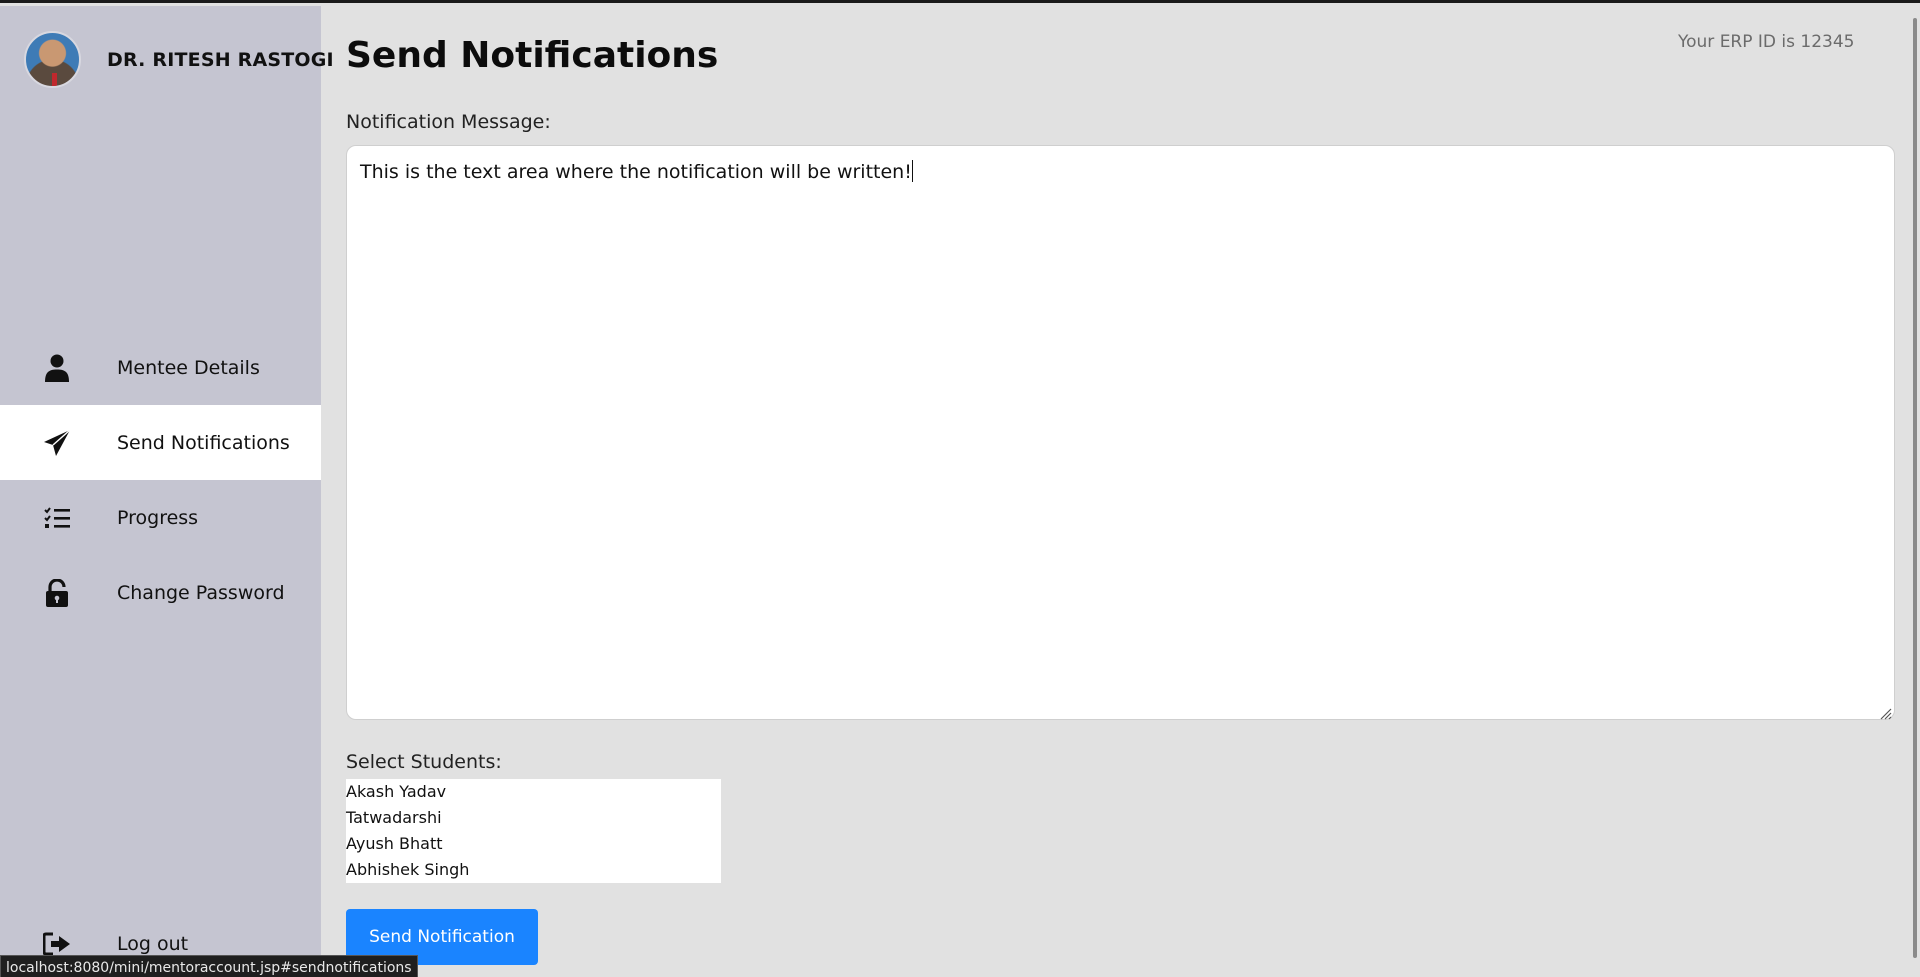 This screenshot has width=1920, height=977. Describe the element at coordinates (1915, 488) in the screenshot. I see `scrollbar-thumb` at that location.